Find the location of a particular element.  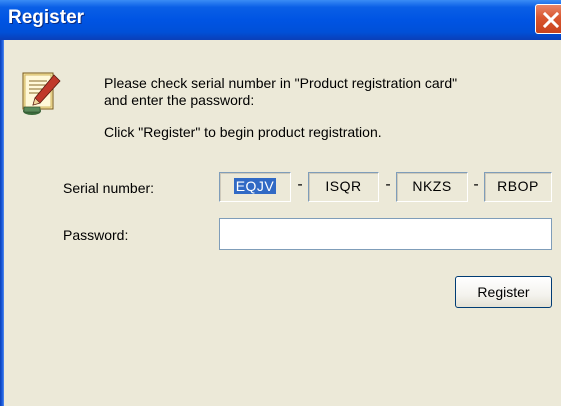

serial-part-3-field: NKZS is located at coordinates (432, 187).